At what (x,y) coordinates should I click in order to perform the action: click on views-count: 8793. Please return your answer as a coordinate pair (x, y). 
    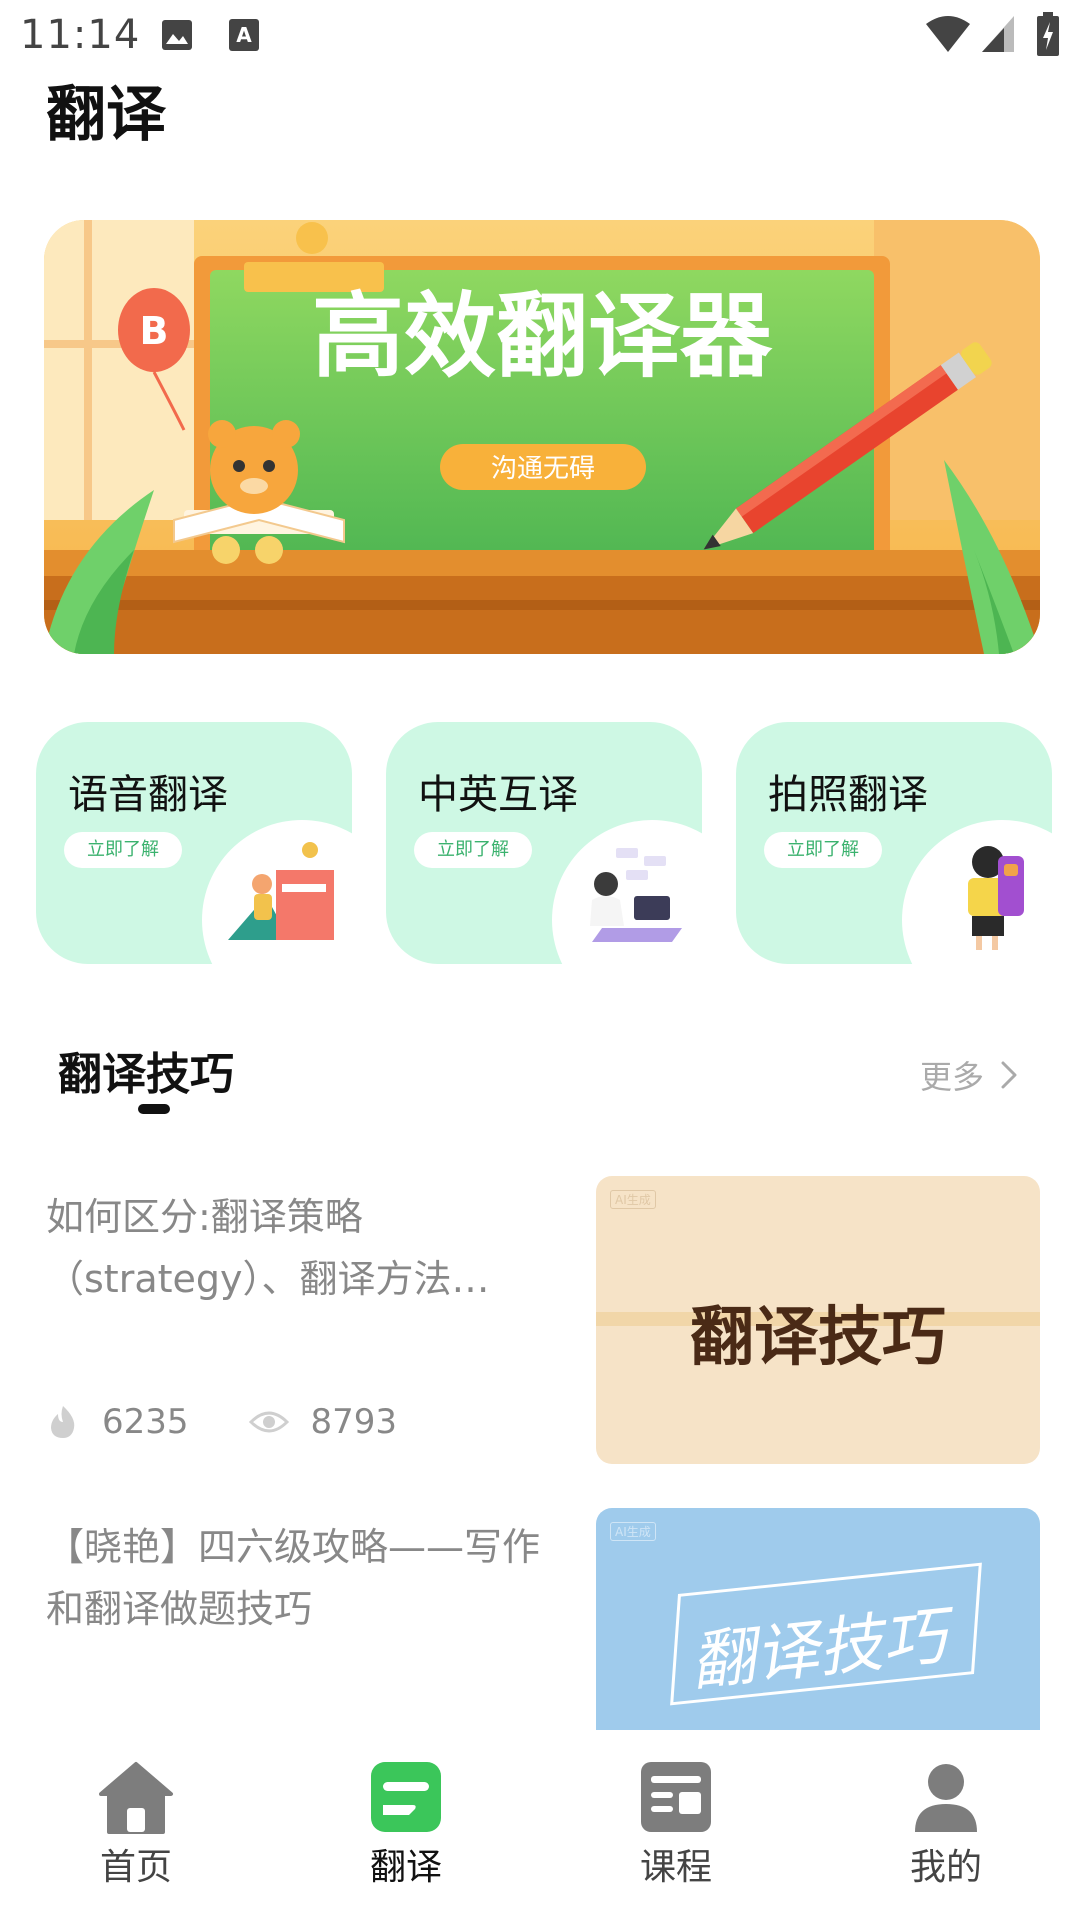
    Looking at the image, I should click on (354, 1422).